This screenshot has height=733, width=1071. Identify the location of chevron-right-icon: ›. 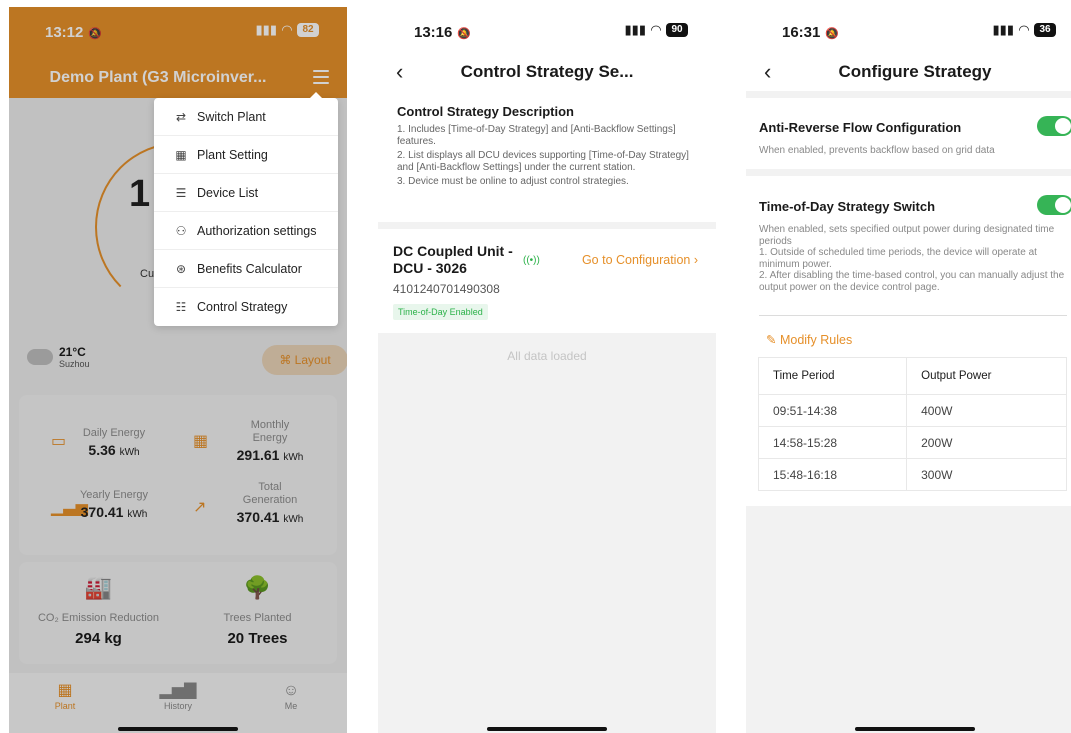
(694, 260).